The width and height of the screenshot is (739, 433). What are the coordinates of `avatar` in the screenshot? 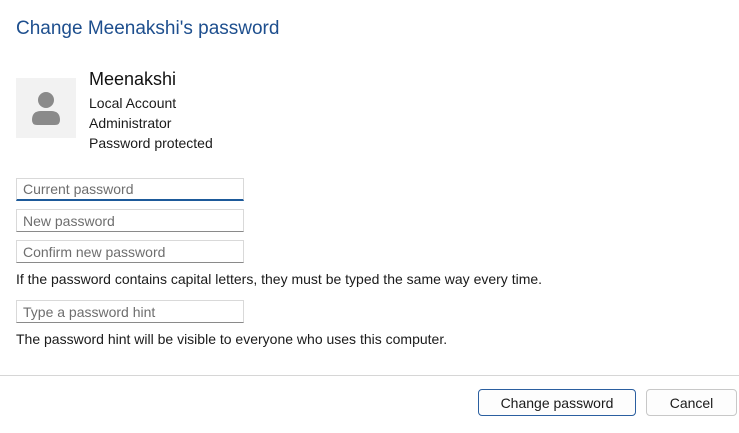 It's located at (46, 108).